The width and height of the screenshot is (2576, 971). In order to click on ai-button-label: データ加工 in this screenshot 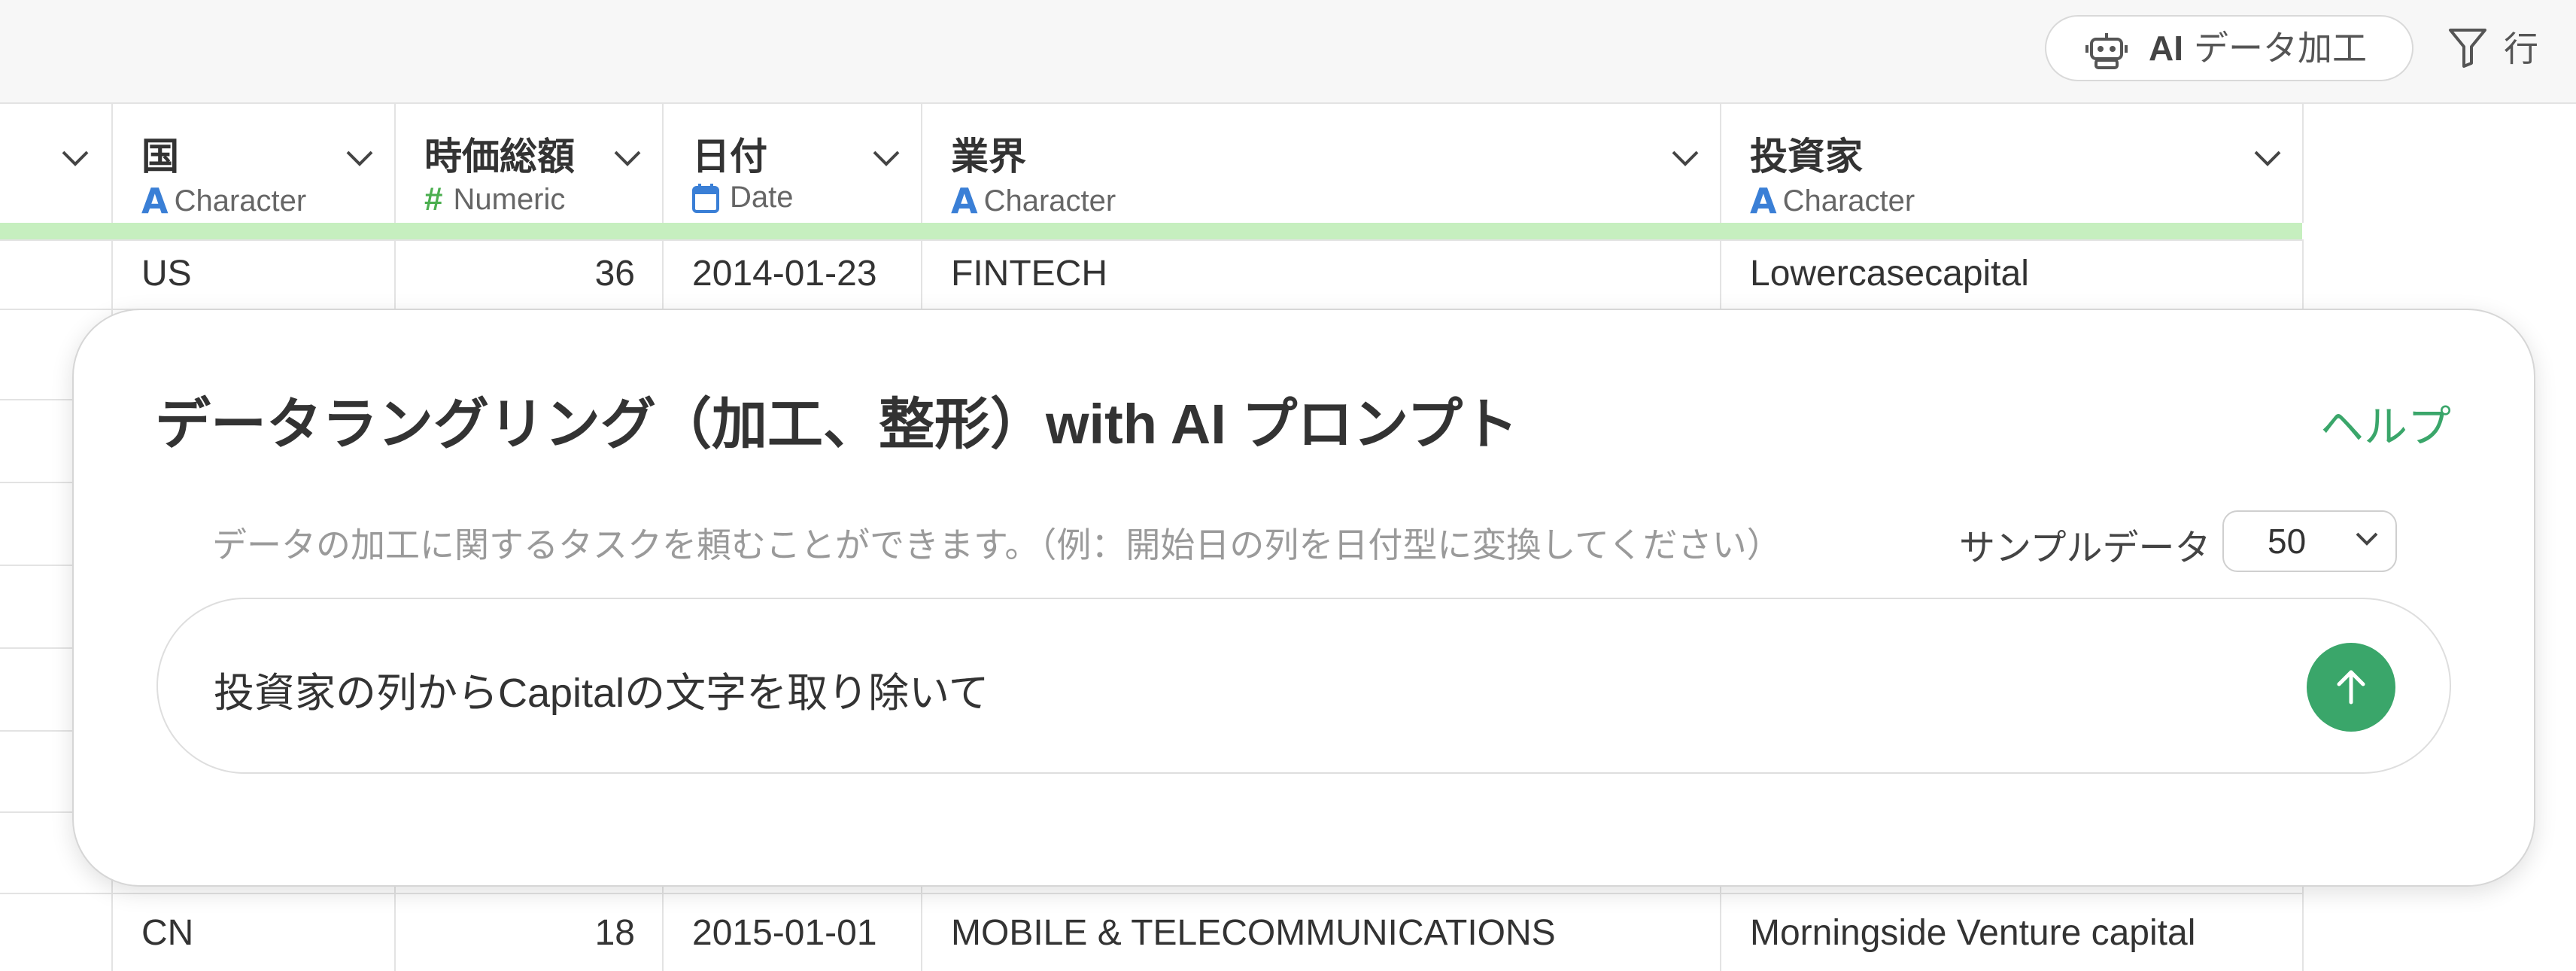, I will do `click(2281, 48)`.